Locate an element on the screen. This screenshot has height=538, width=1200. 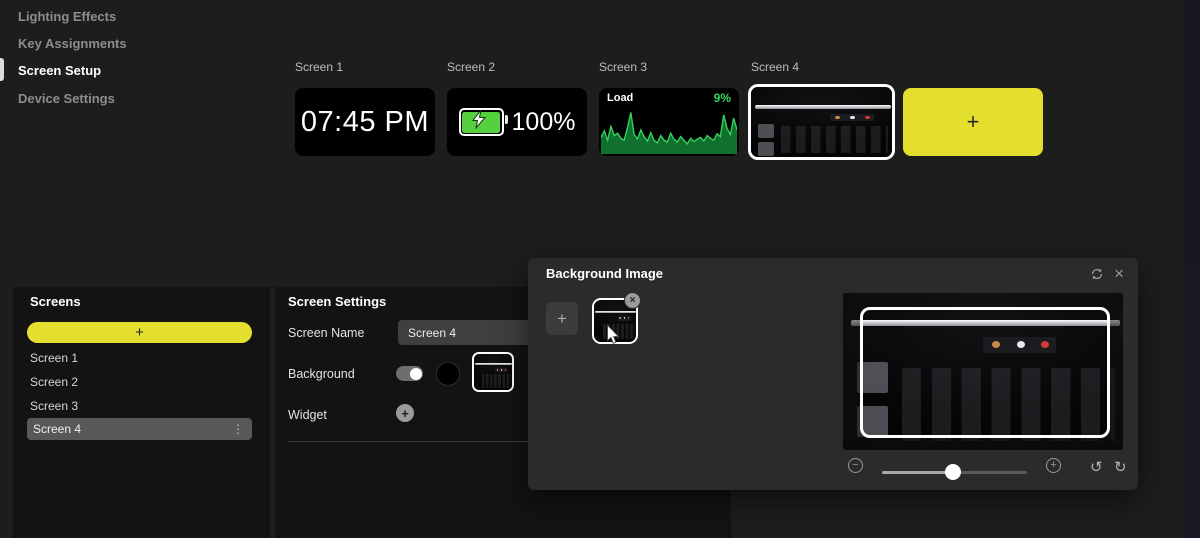
screen-name-label: Screen Name is located at coordinates (326, 333).